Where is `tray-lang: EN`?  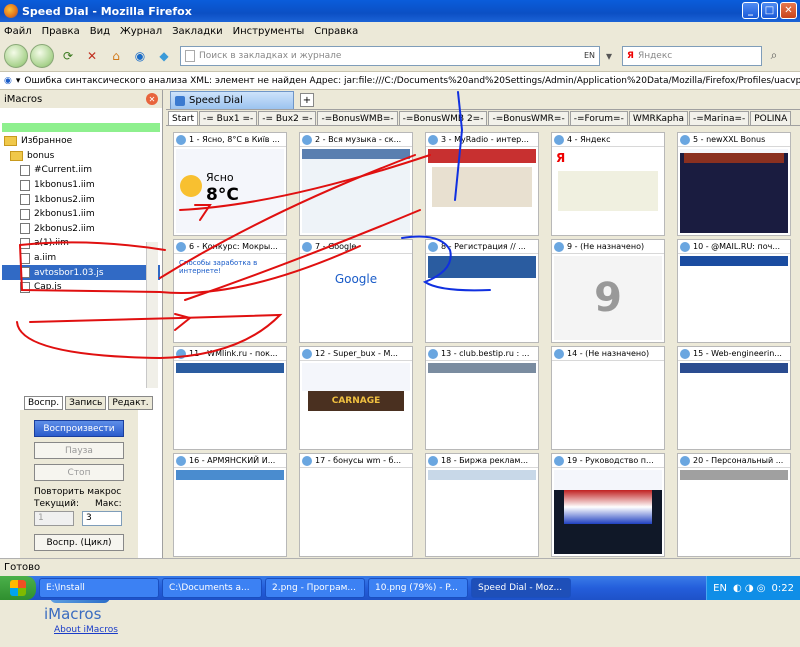
tray-lang: EN is located at coordinates (720, 588).